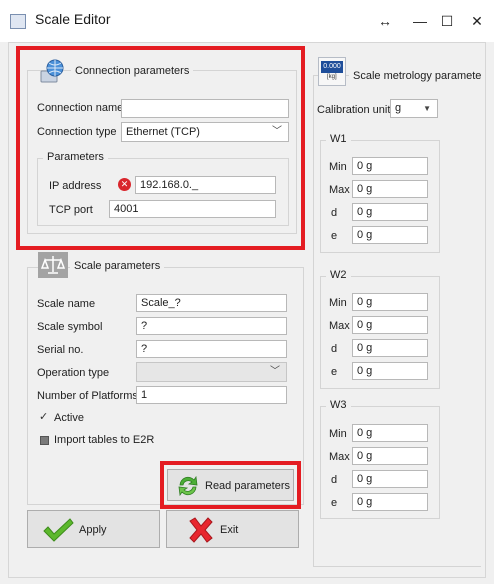  What do you see at coordinates (332, 77) in the screenshot?
I see `weight-display-unit: [kg]` at bounding box center [332, 77].